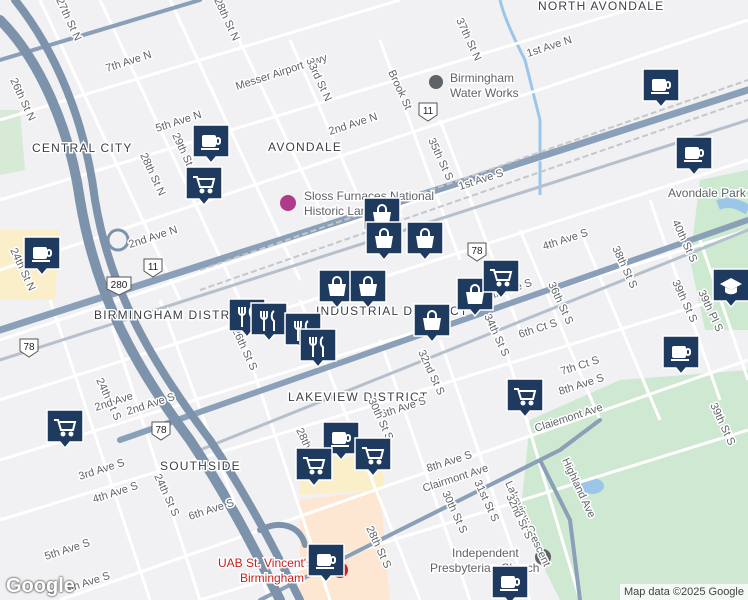  Describe the element at coordinates (82, 148) in the screenshot. I see `area-central-city: CENTRAL CITY` at that location.